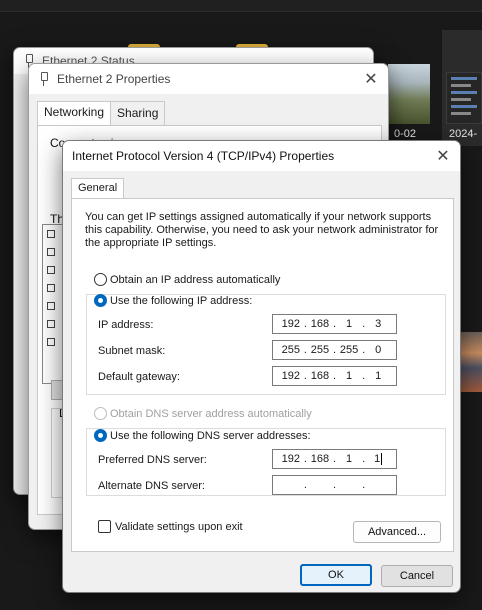  I want to click on obtain-ip-auto-option: Obtain an IP address automatically, so click(187, 279).